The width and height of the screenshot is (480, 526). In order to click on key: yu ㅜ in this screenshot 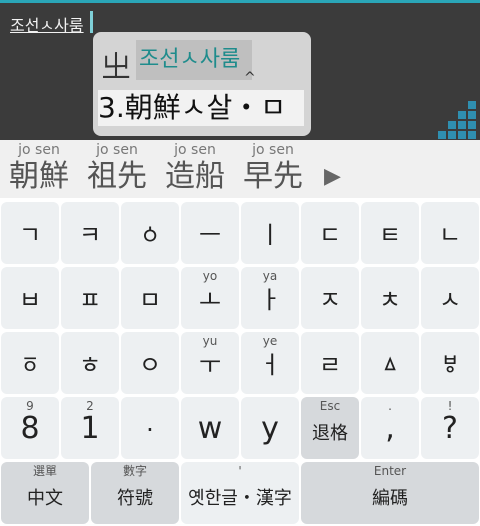, I will do `click(210, 363)`.